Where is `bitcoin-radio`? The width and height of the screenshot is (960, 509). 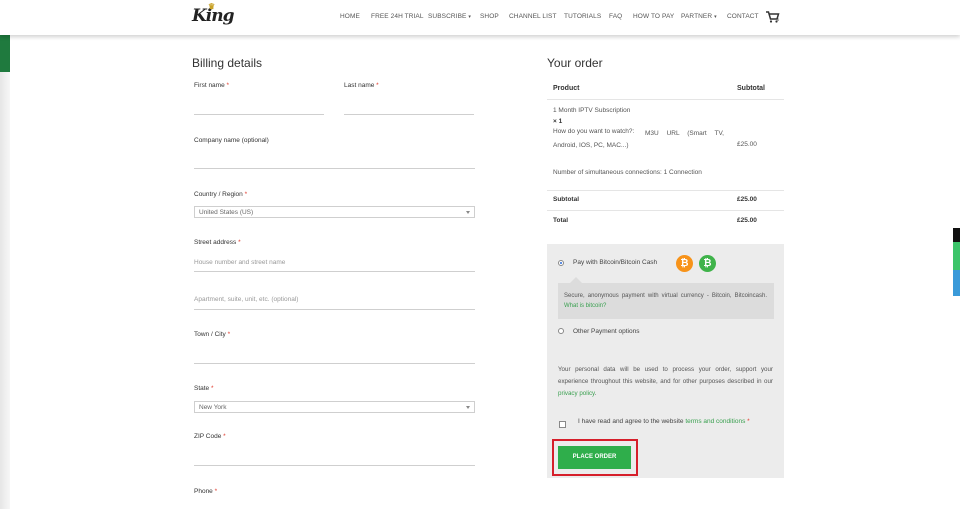
bitcoin-radio is located at coordinates (561, 263).